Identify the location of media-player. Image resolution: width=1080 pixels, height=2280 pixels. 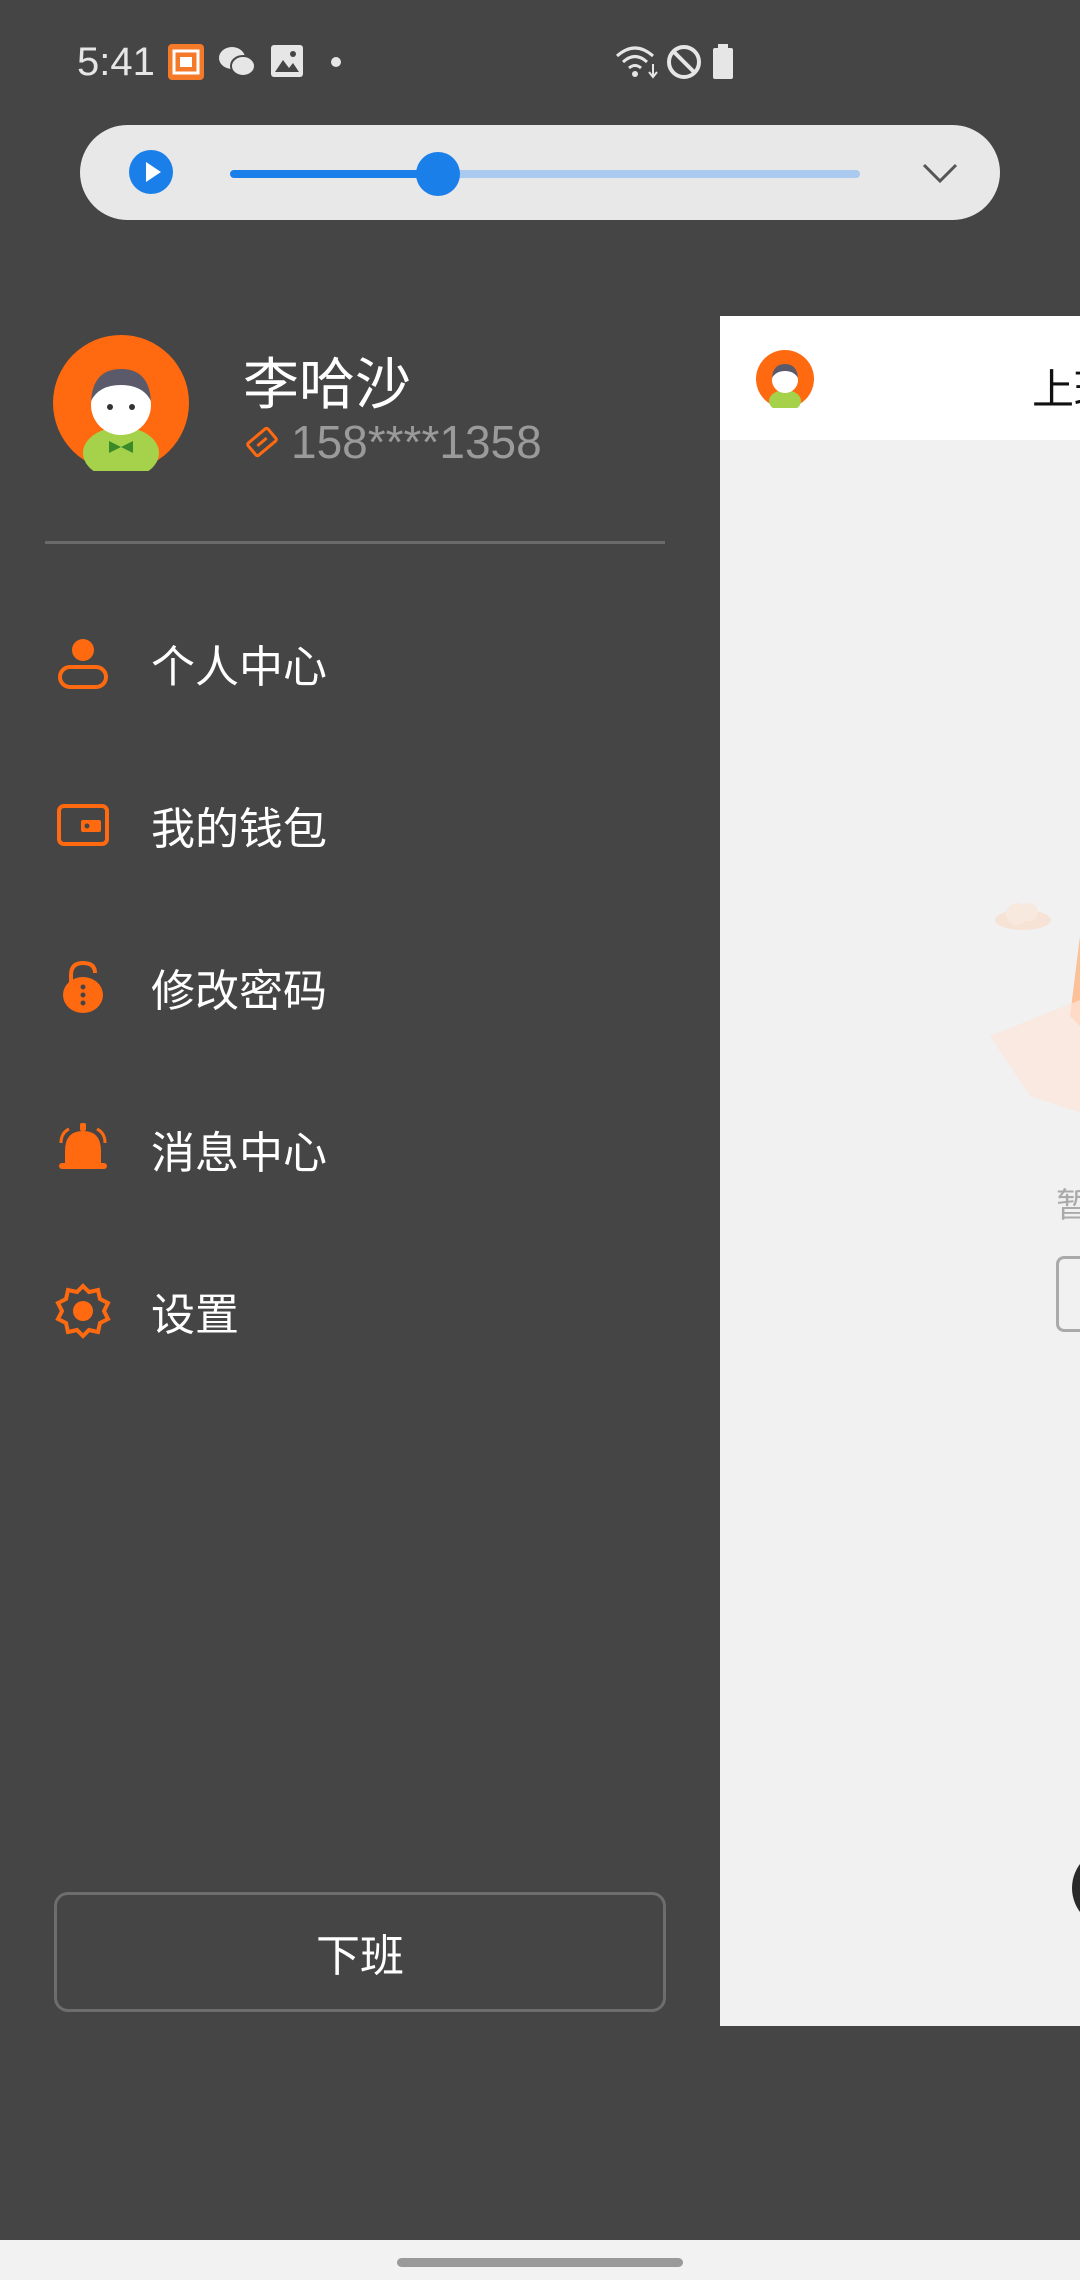
(540, 172).